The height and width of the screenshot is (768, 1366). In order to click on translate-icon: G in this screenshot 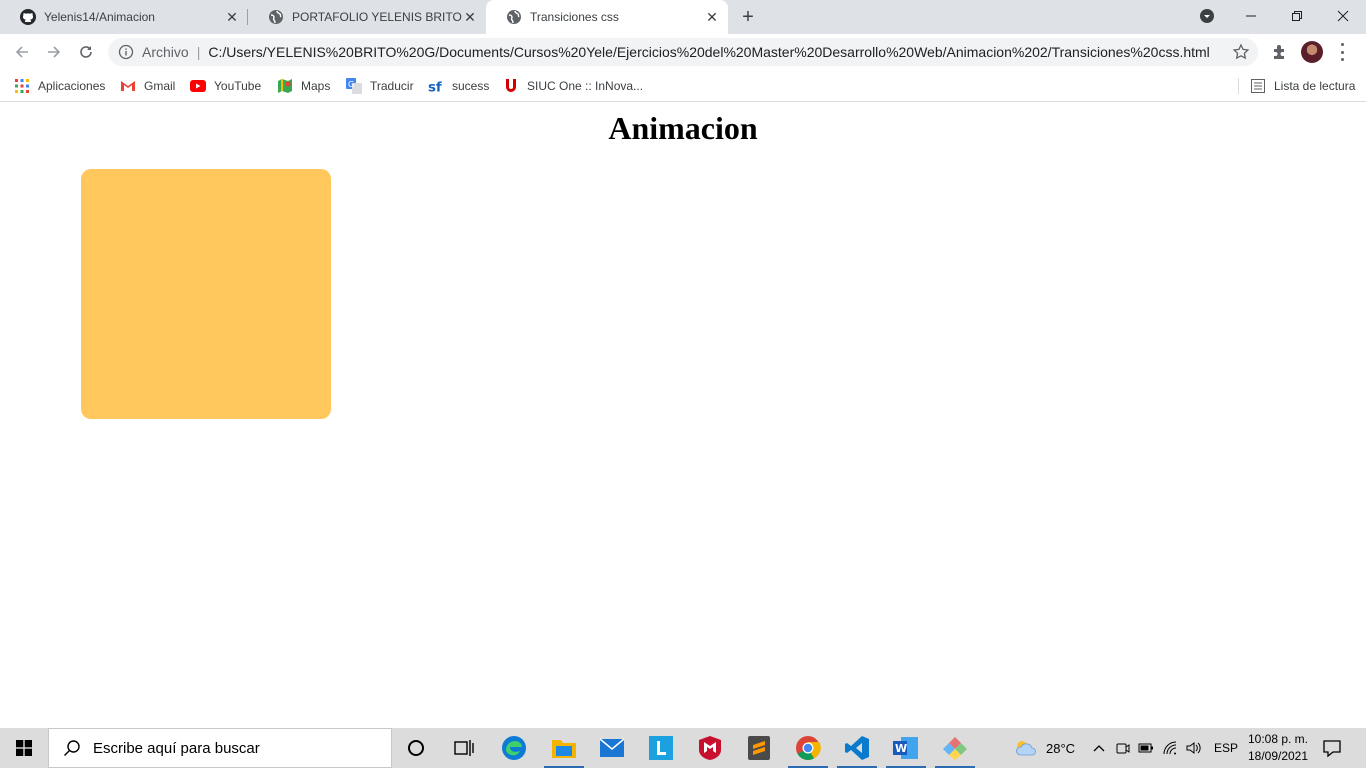, I will do `click(354, 86)`.